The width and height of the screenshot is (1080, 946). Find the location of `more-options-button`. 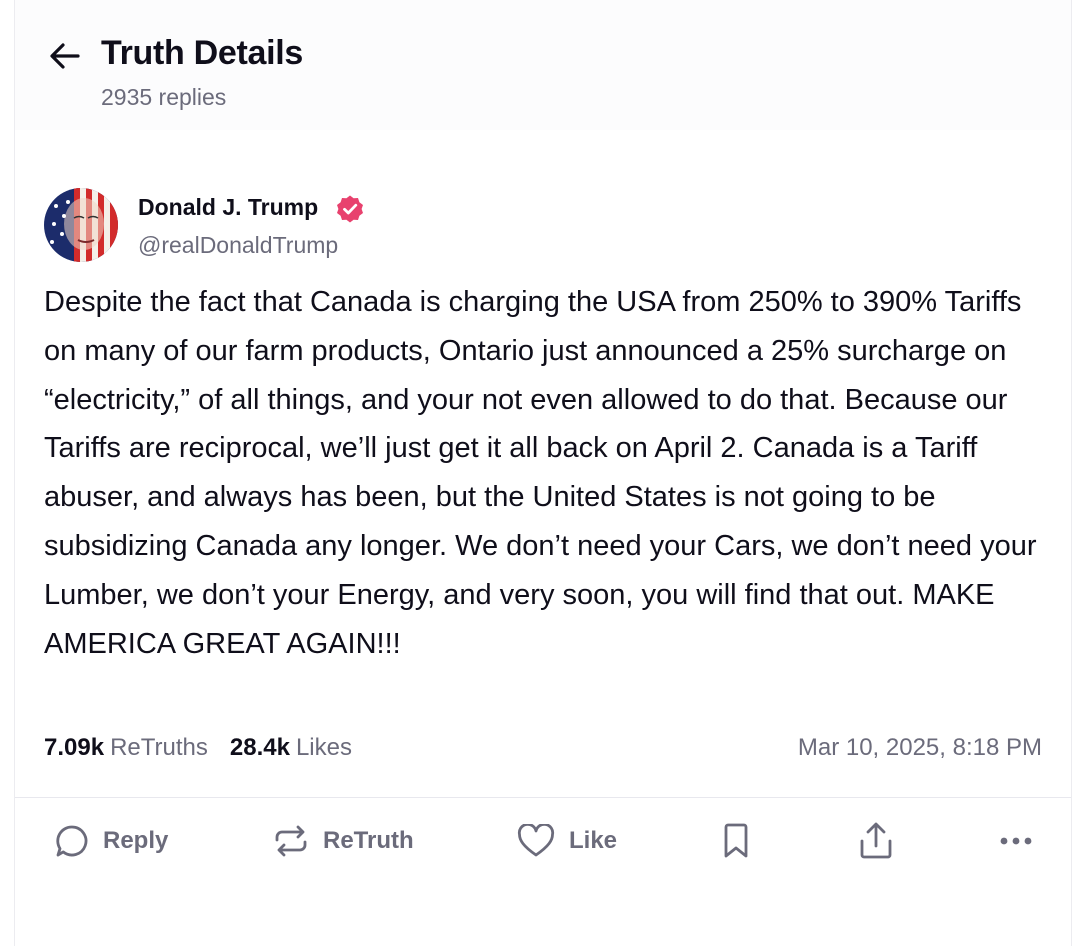

more-options-button is located at coordinates (1016, 841).